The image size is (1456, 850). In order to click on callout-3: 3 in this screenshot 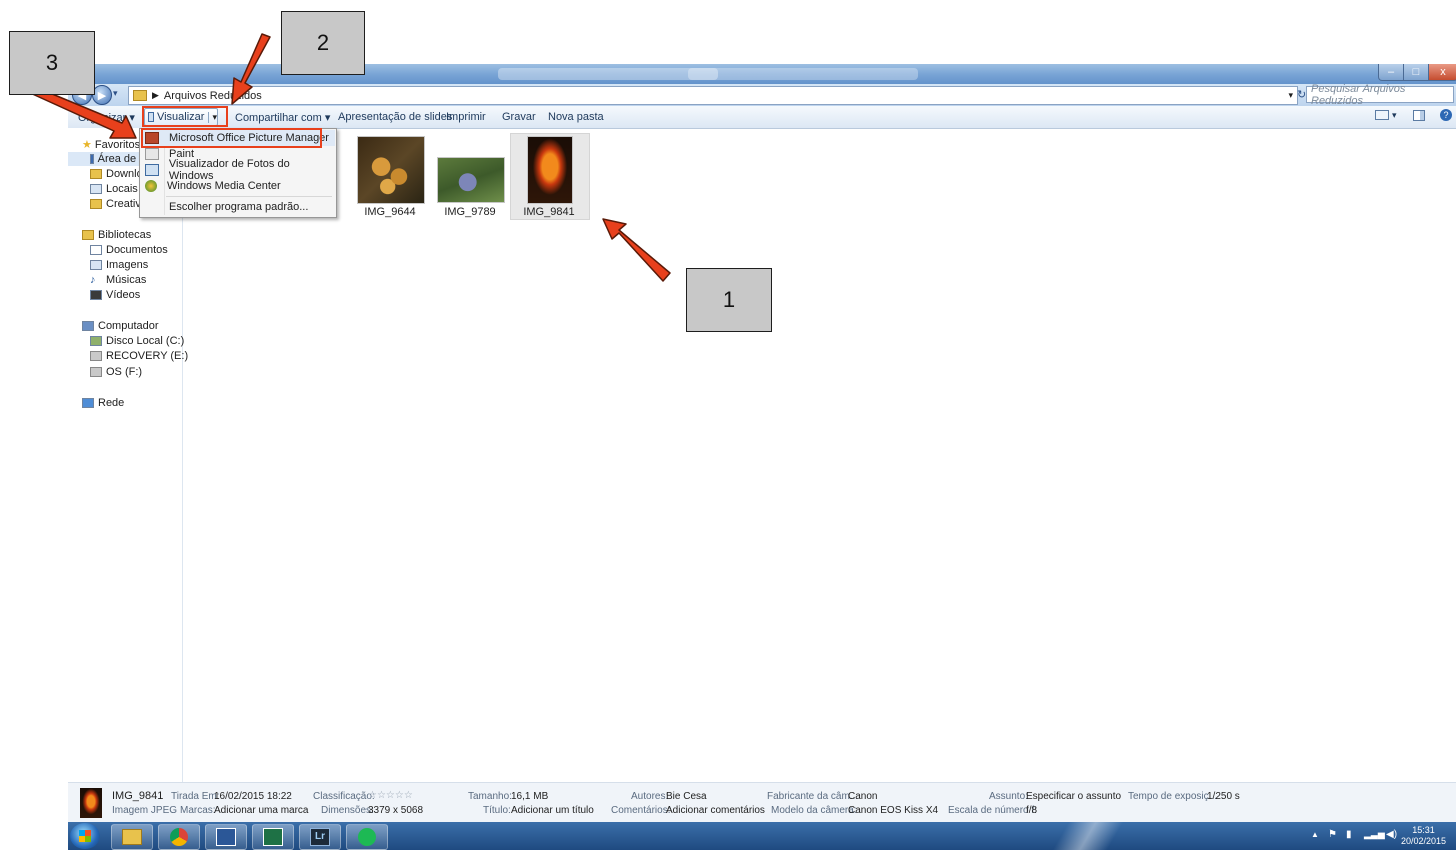, I will do `click(52, 63)`.